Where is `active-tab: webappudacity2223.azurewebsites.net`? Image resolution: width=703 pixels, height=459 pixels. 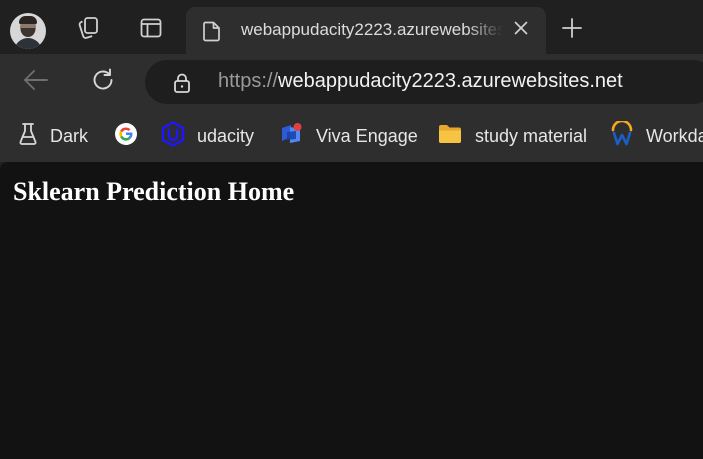
active-tab: webappudacity2223.azurewebsites.net is located at coordinates (366, 30).